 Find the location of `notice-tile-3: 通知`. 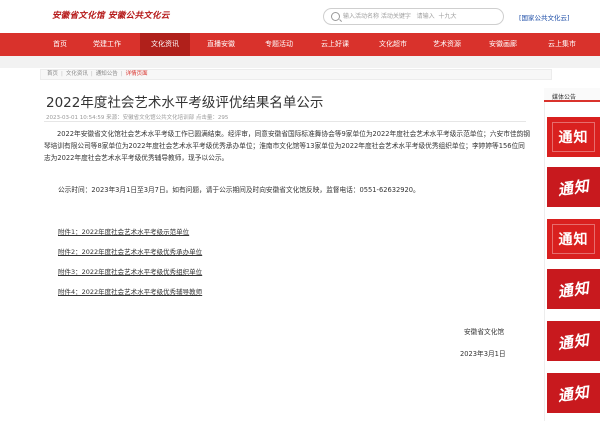

notice-tile-3: 通知 is located at coordinates (573, 239).